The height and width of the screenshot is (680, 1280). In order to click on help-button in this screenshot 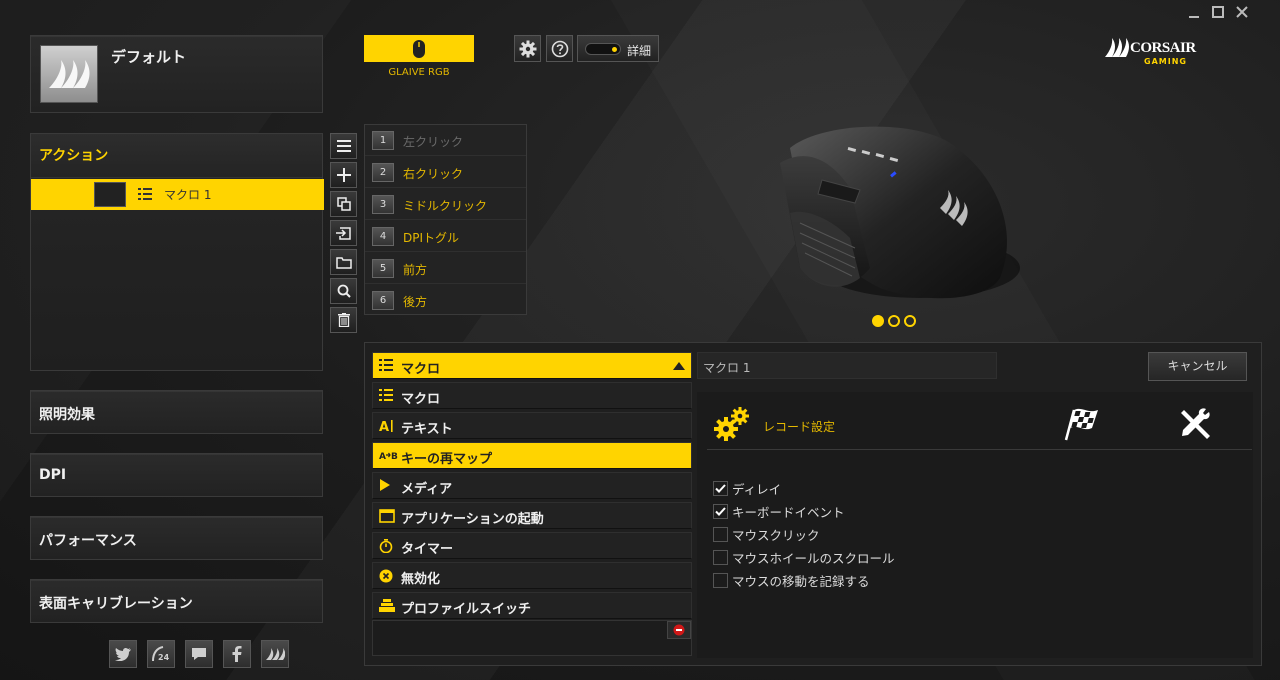, I will do `click(559, 48)`.